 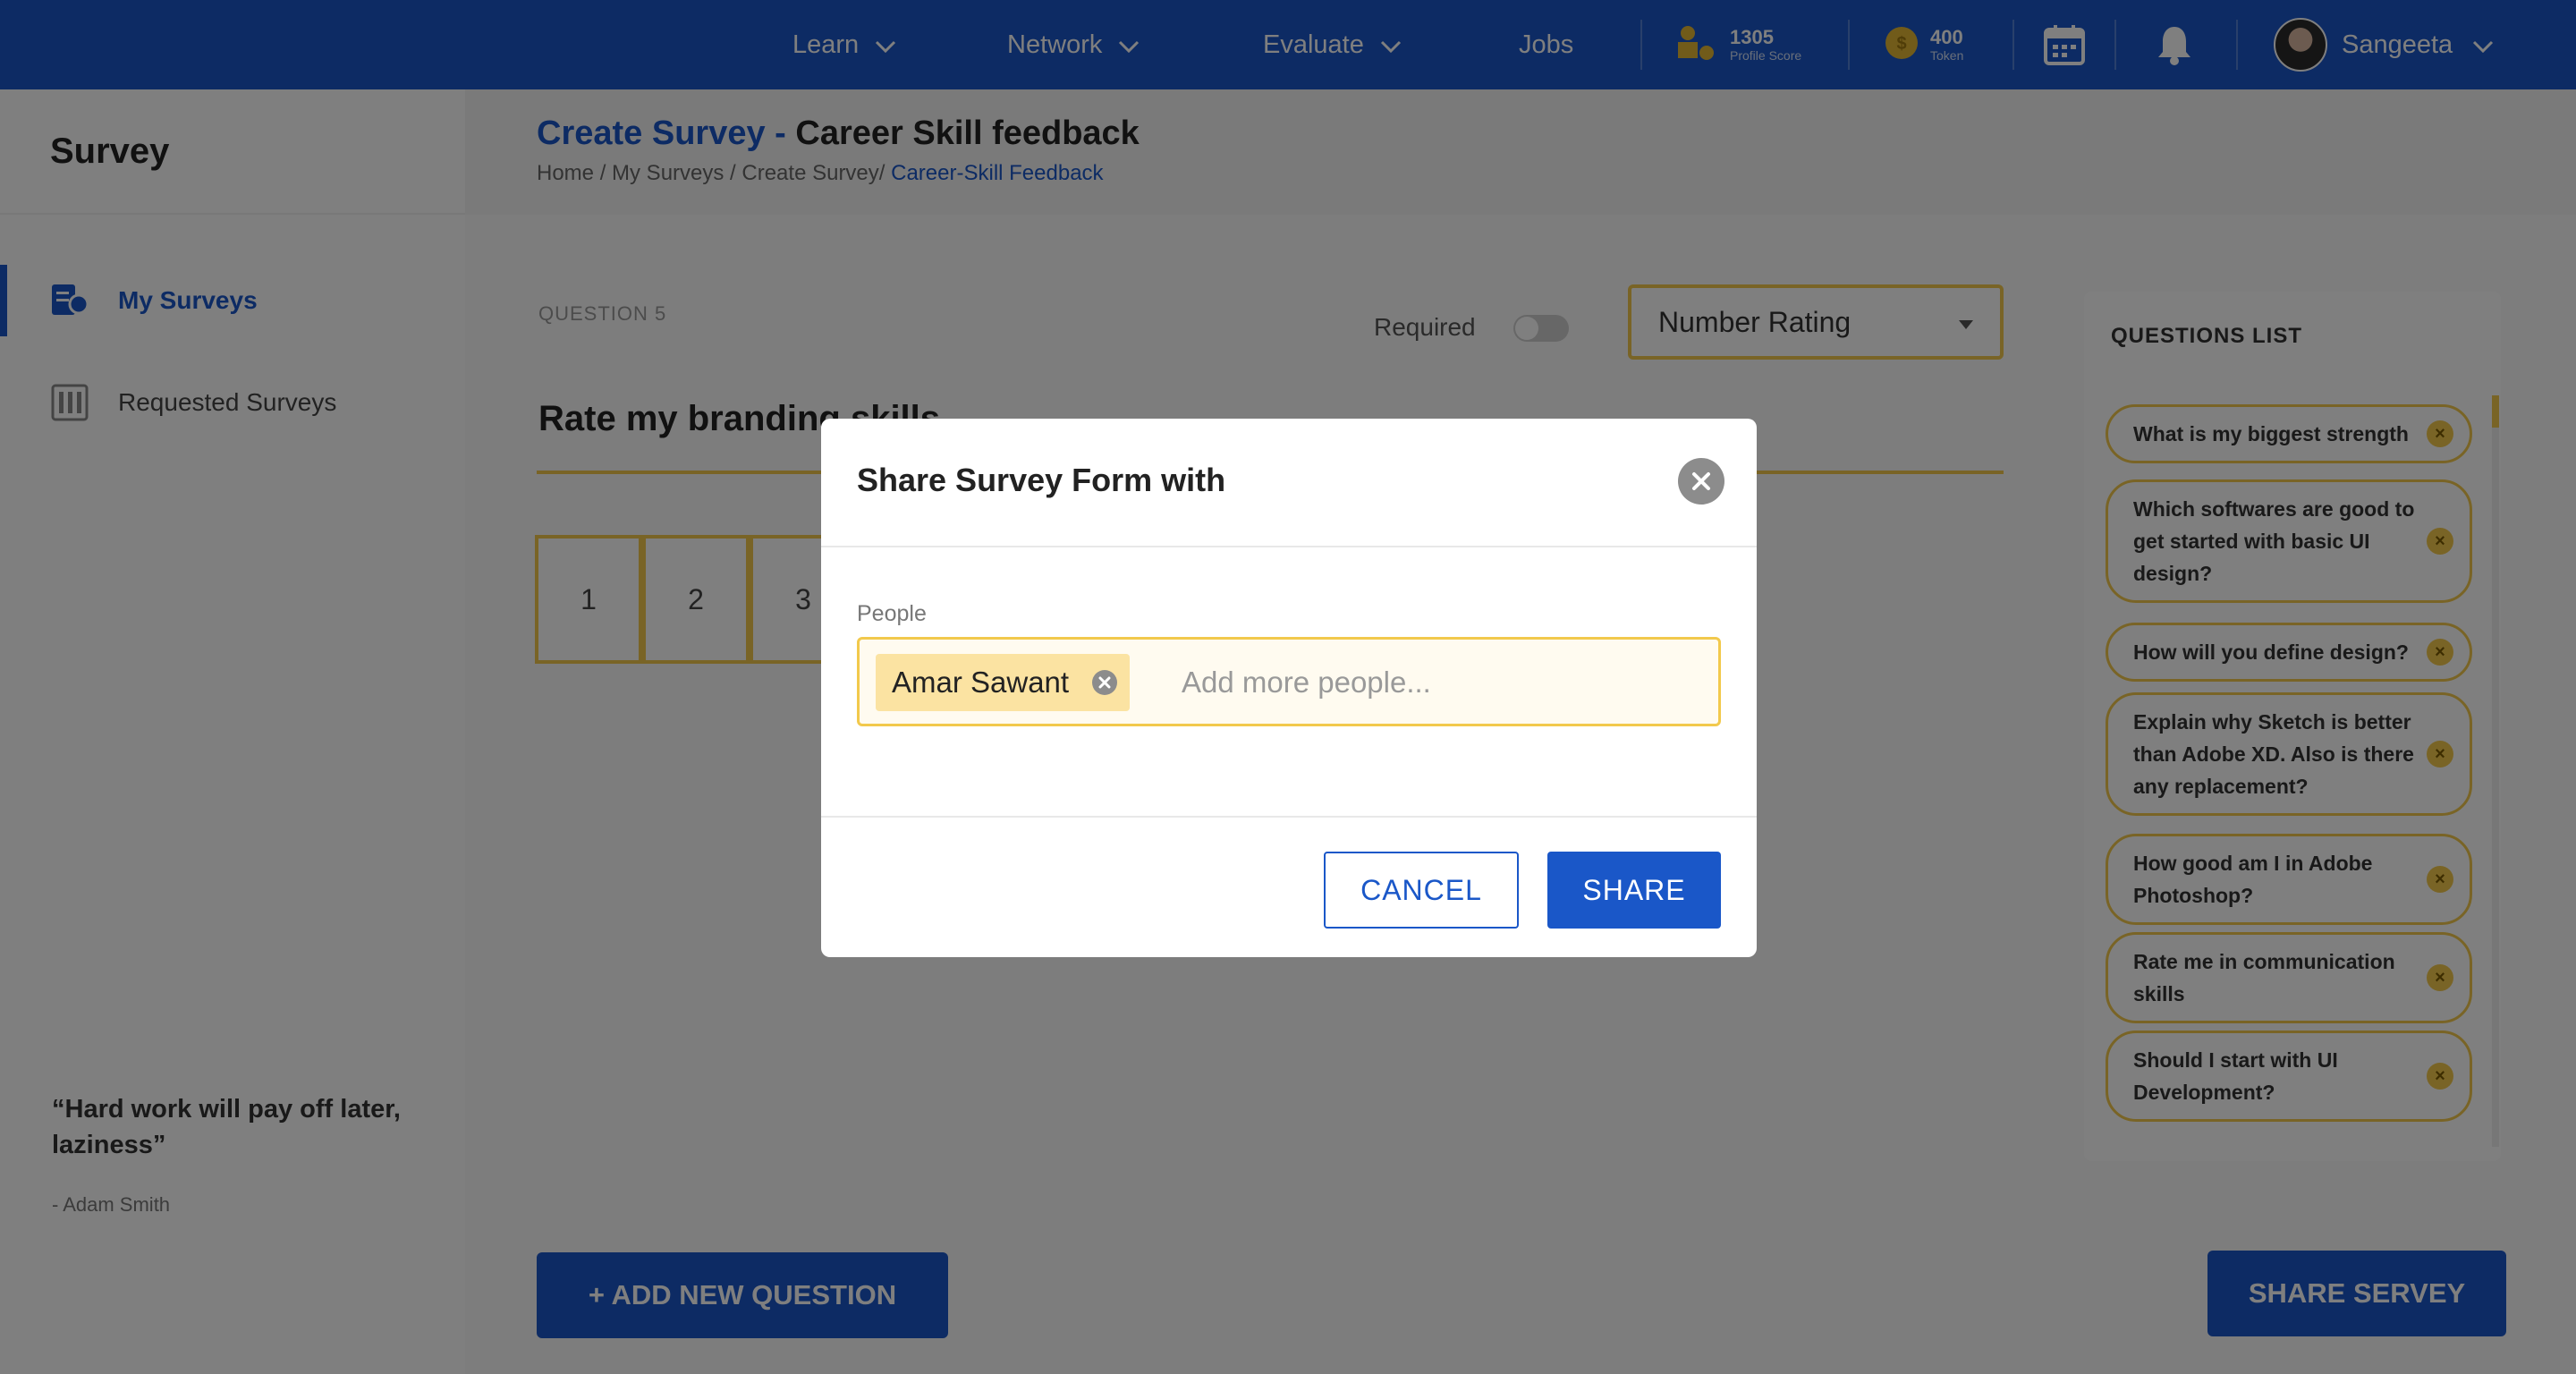 What do you see at coordinates (1105, 682) in the screenshot?
I see `remove-person-icon` at bounding box center [1105, 682].